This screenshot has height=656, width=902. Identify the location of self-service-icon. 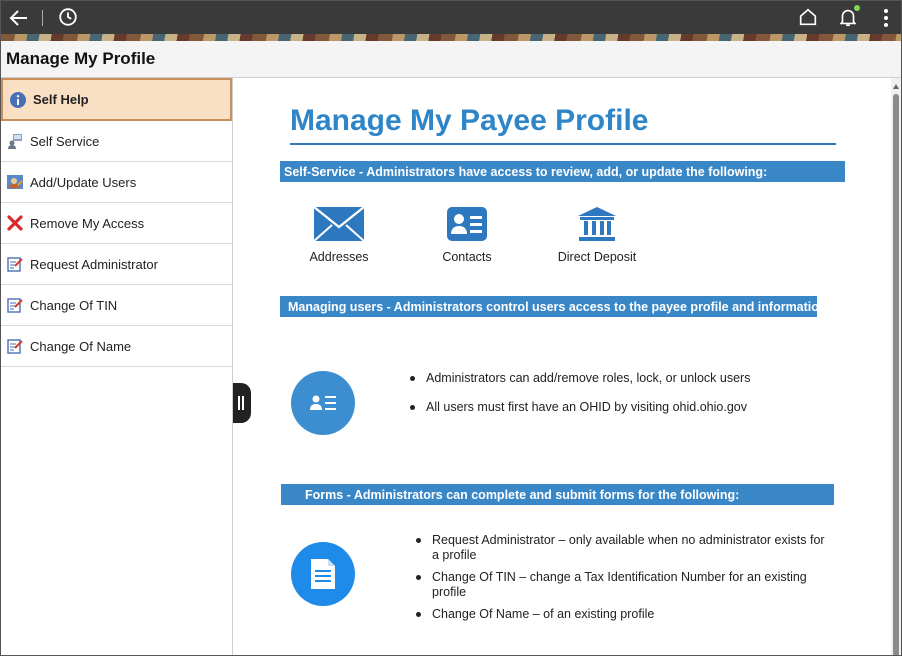
(15, 141).